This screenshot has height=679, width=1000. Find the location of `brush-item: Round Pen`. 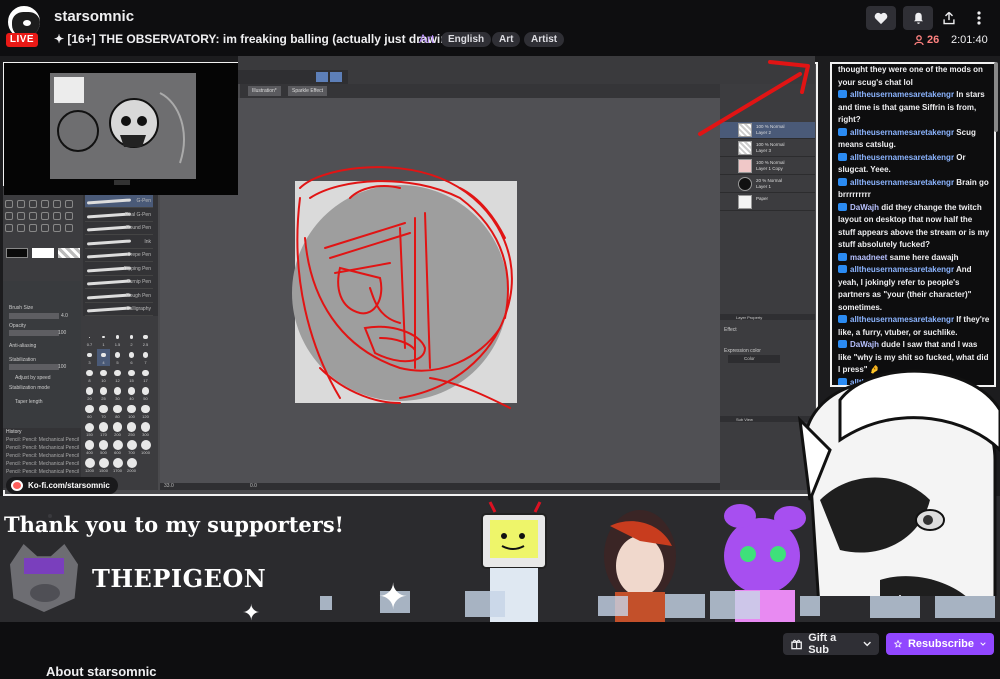

brush-item: Round Pen is located at coordinates (119, 228).